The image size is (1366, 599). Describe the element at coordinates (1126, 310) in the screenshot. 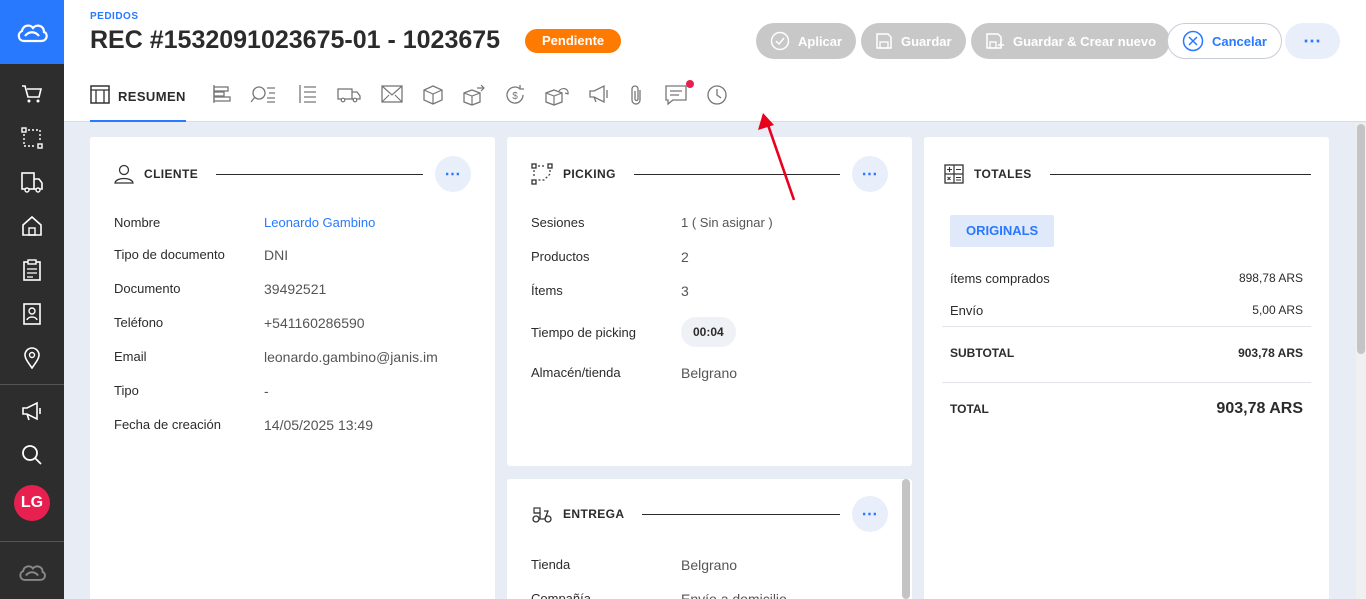

I see `totales-row: Envío 5,00 ARS` at that location.